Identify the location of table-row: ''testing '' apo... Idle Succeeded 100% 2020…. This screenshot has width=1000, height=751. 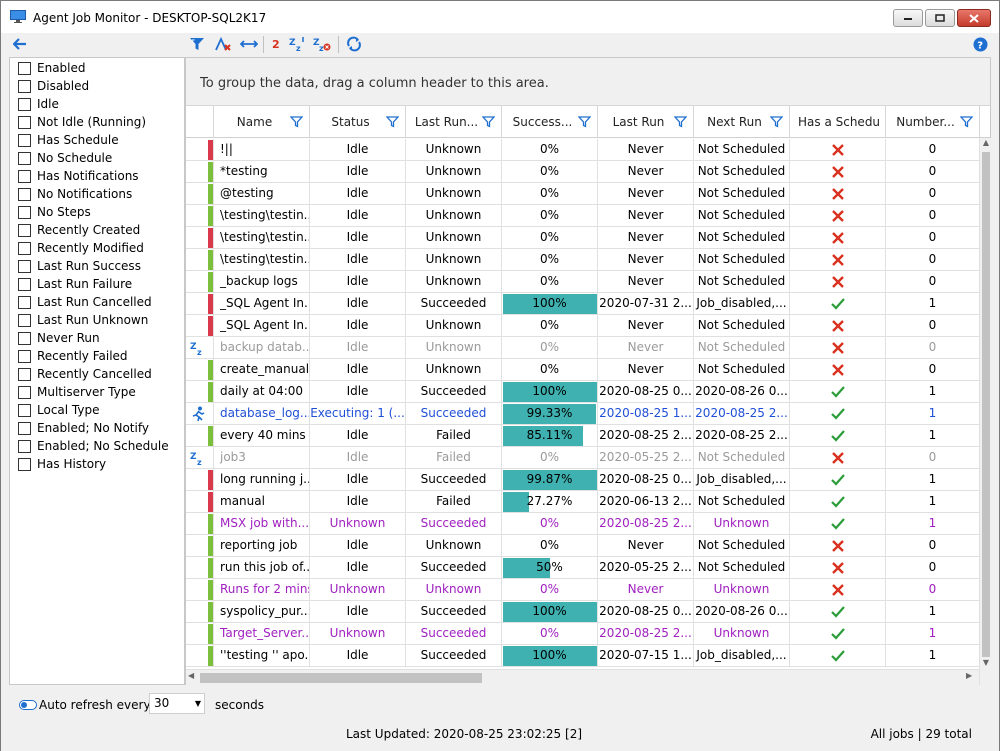
(583, 656).